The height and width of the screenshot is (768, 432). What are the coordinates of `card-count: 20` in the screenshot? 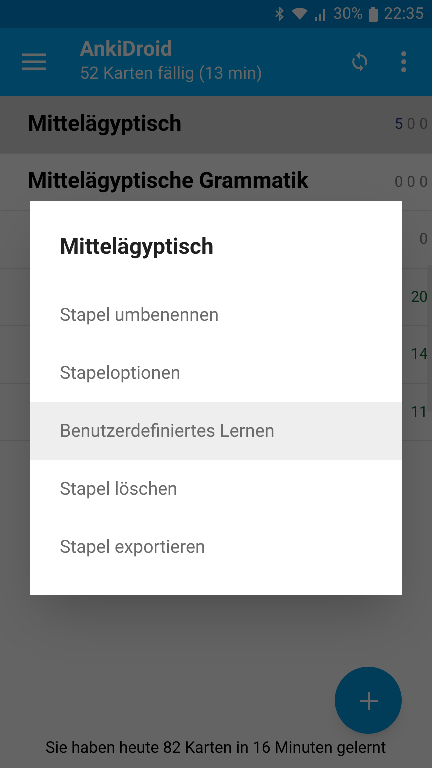 It's located at (419, 297).